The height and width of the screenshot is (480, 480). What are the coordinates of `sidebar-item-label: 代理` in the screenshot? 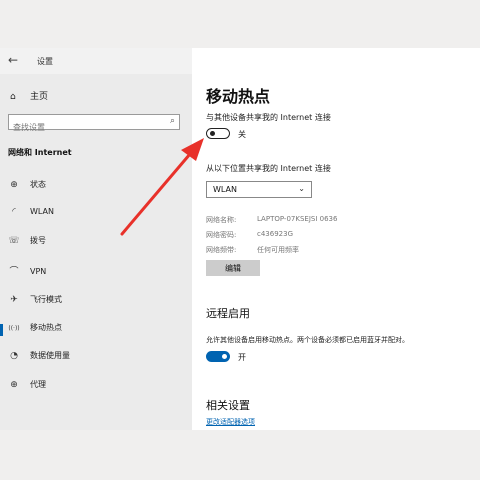 It's located at (38, 384).